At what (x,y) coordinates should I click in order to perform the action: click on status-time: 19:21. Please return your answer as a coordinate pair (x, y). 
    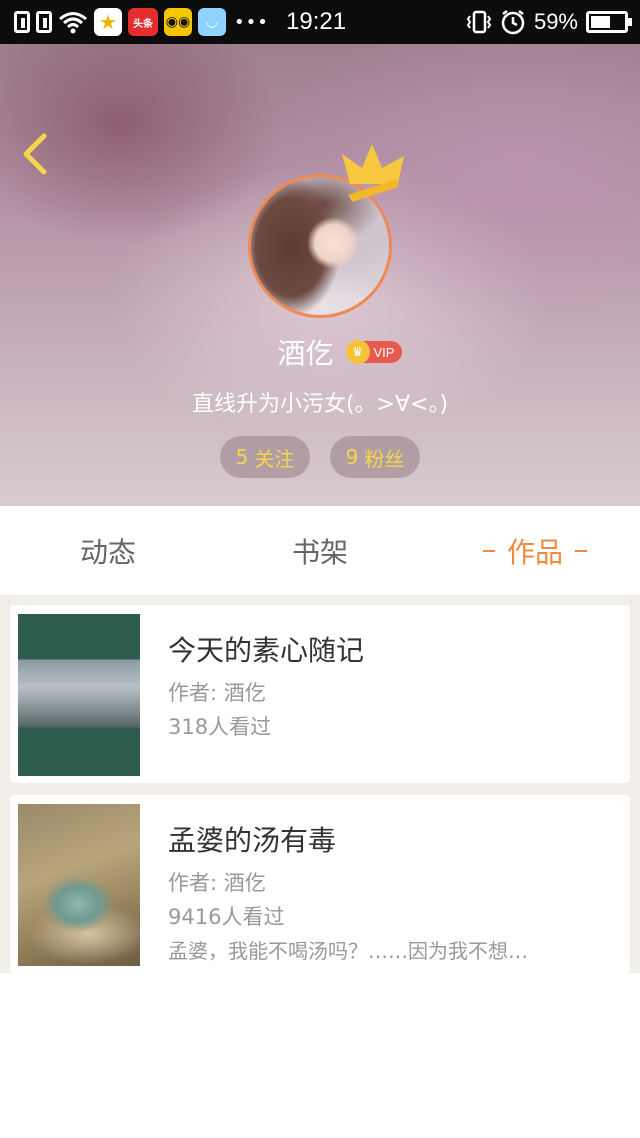
    Looking at the image, I should click on (316, 21).